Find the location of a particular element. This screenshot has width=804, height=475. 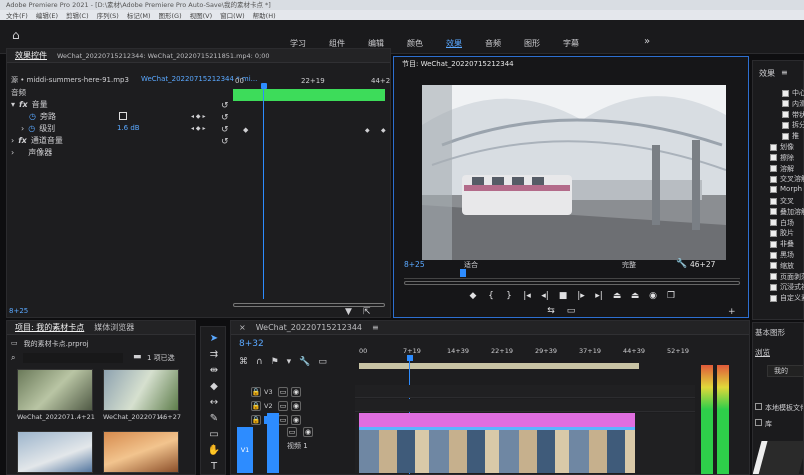

wrench-icon: 🔧 is located at coordinates (681, 264).